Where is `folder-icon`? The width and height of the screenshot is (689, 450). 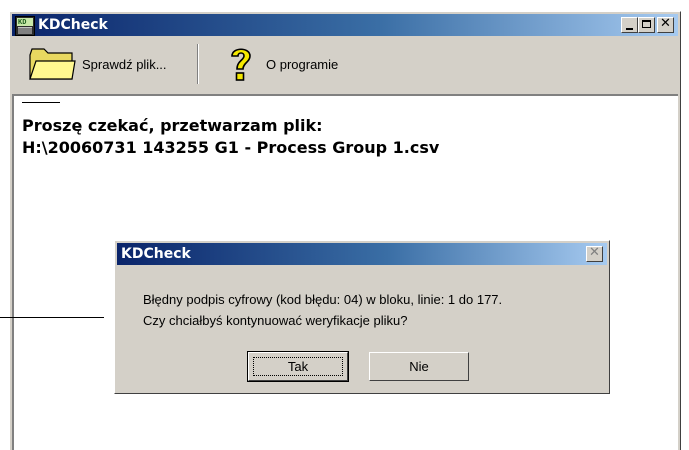
folder-icon is located at coordinates (52, 64).